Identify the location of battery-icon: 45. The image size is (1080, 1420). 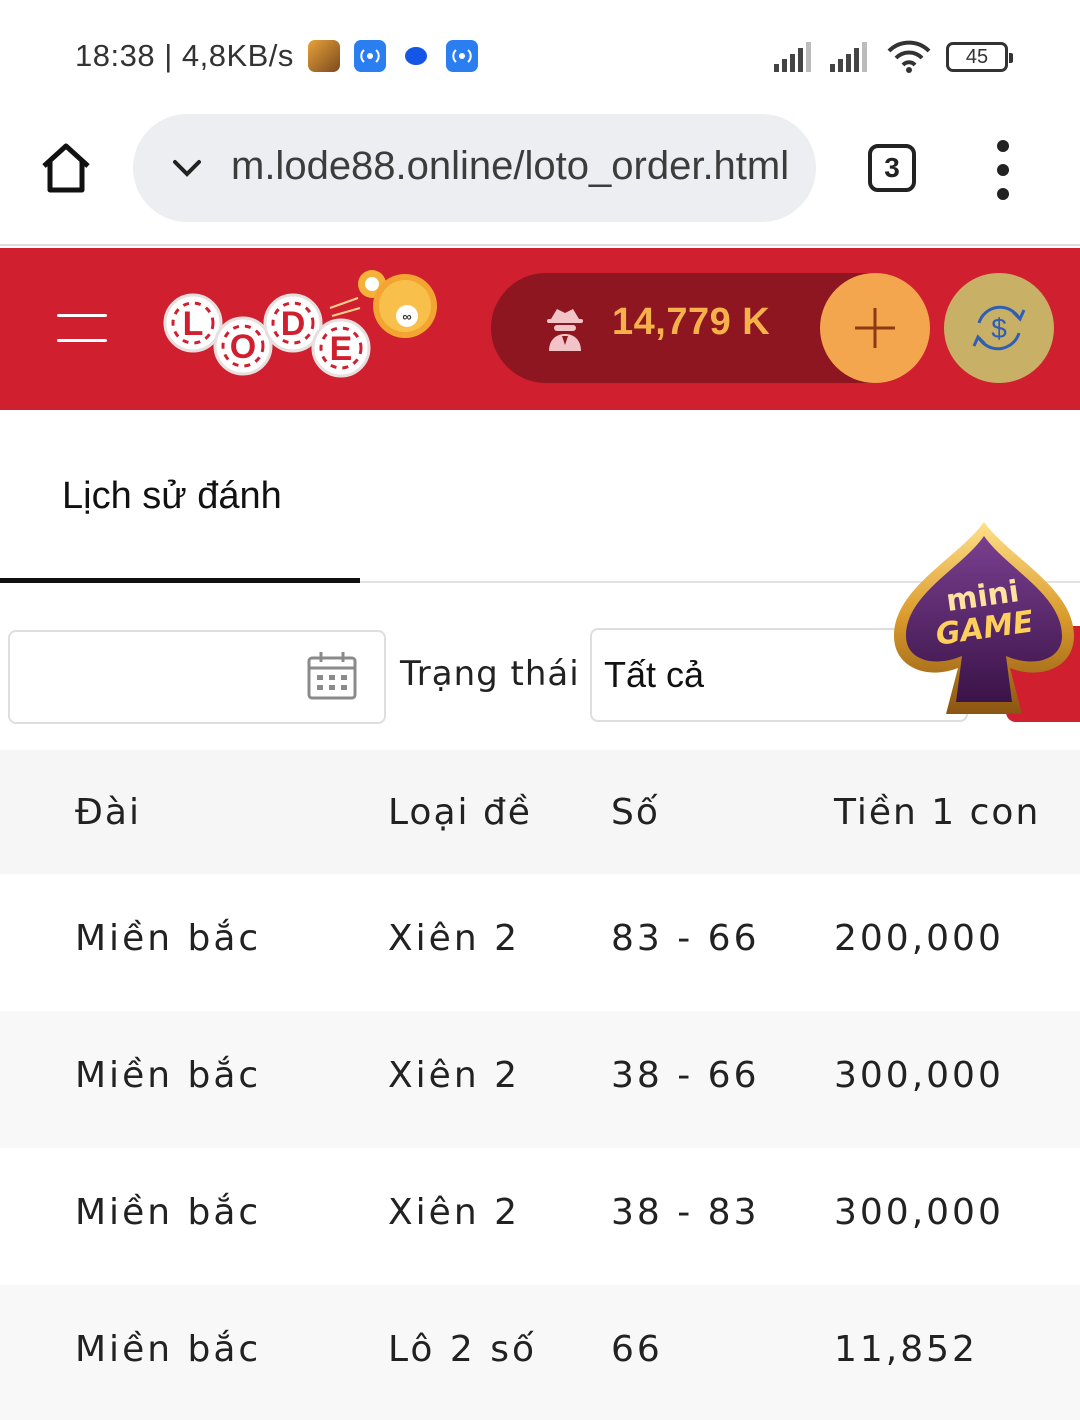
(979, 57).